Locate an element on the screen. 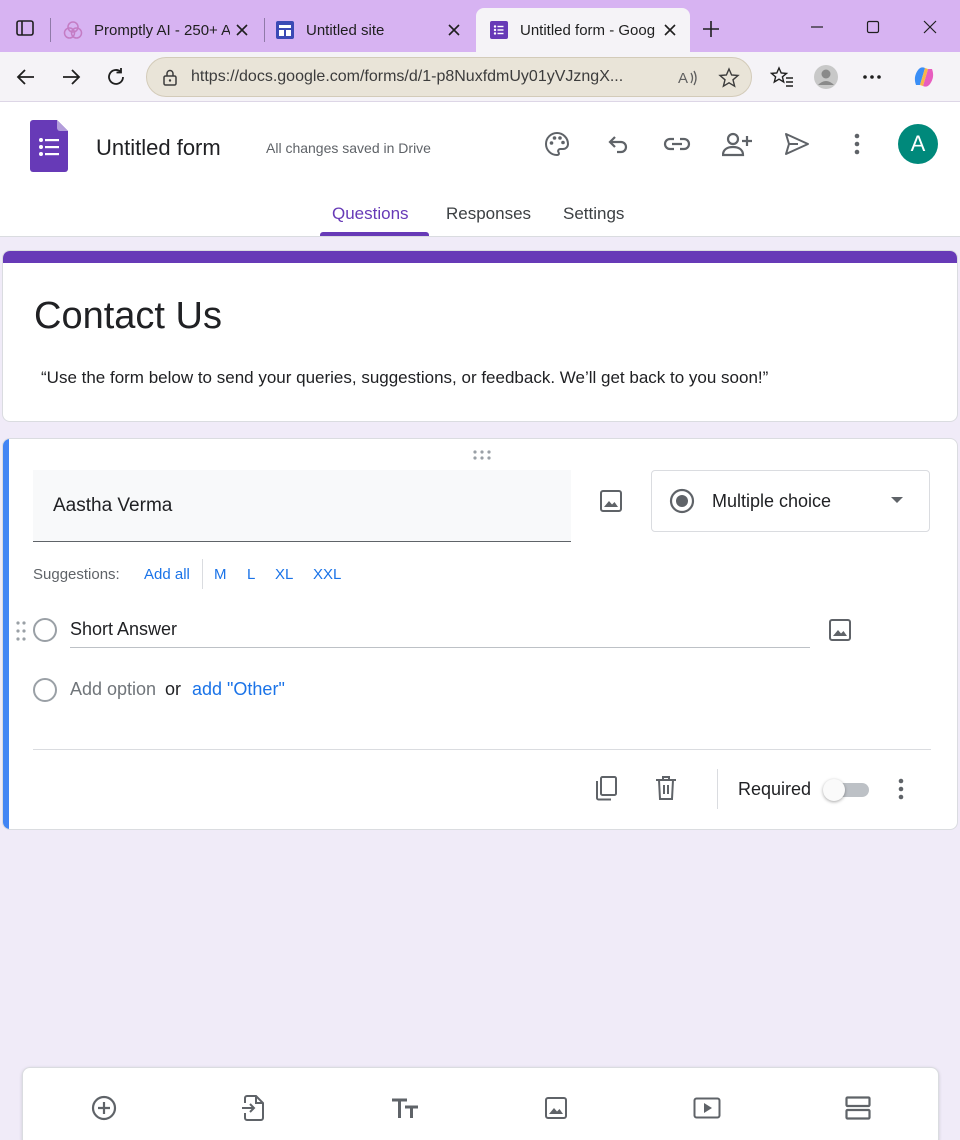 The width and height of the screenshot is (960, 1140). send-icon is located at coordinates (797, 144).